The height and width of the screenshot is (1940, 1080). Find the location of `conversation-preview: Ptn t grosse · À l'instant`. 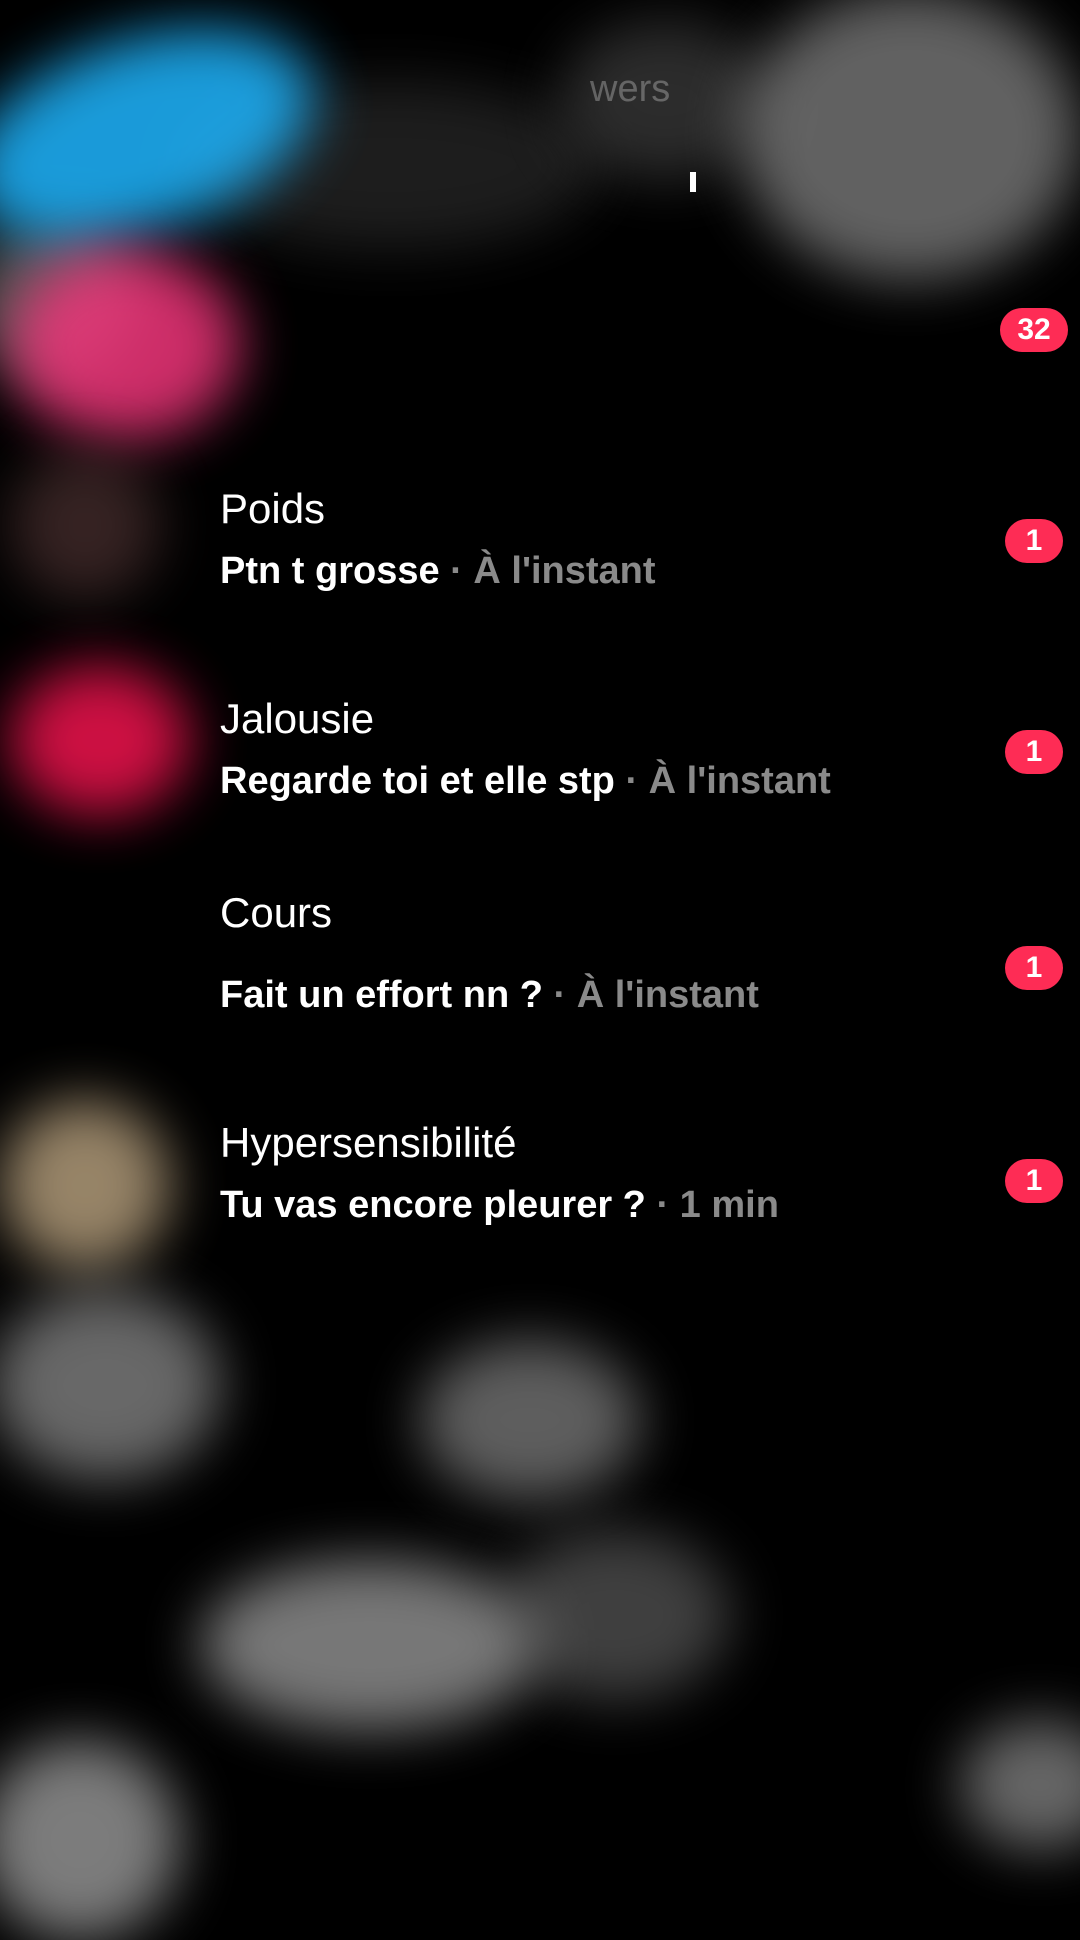

conversation-preview: Ptn t grosse · À l'instant is located at coordinates (610, 571).